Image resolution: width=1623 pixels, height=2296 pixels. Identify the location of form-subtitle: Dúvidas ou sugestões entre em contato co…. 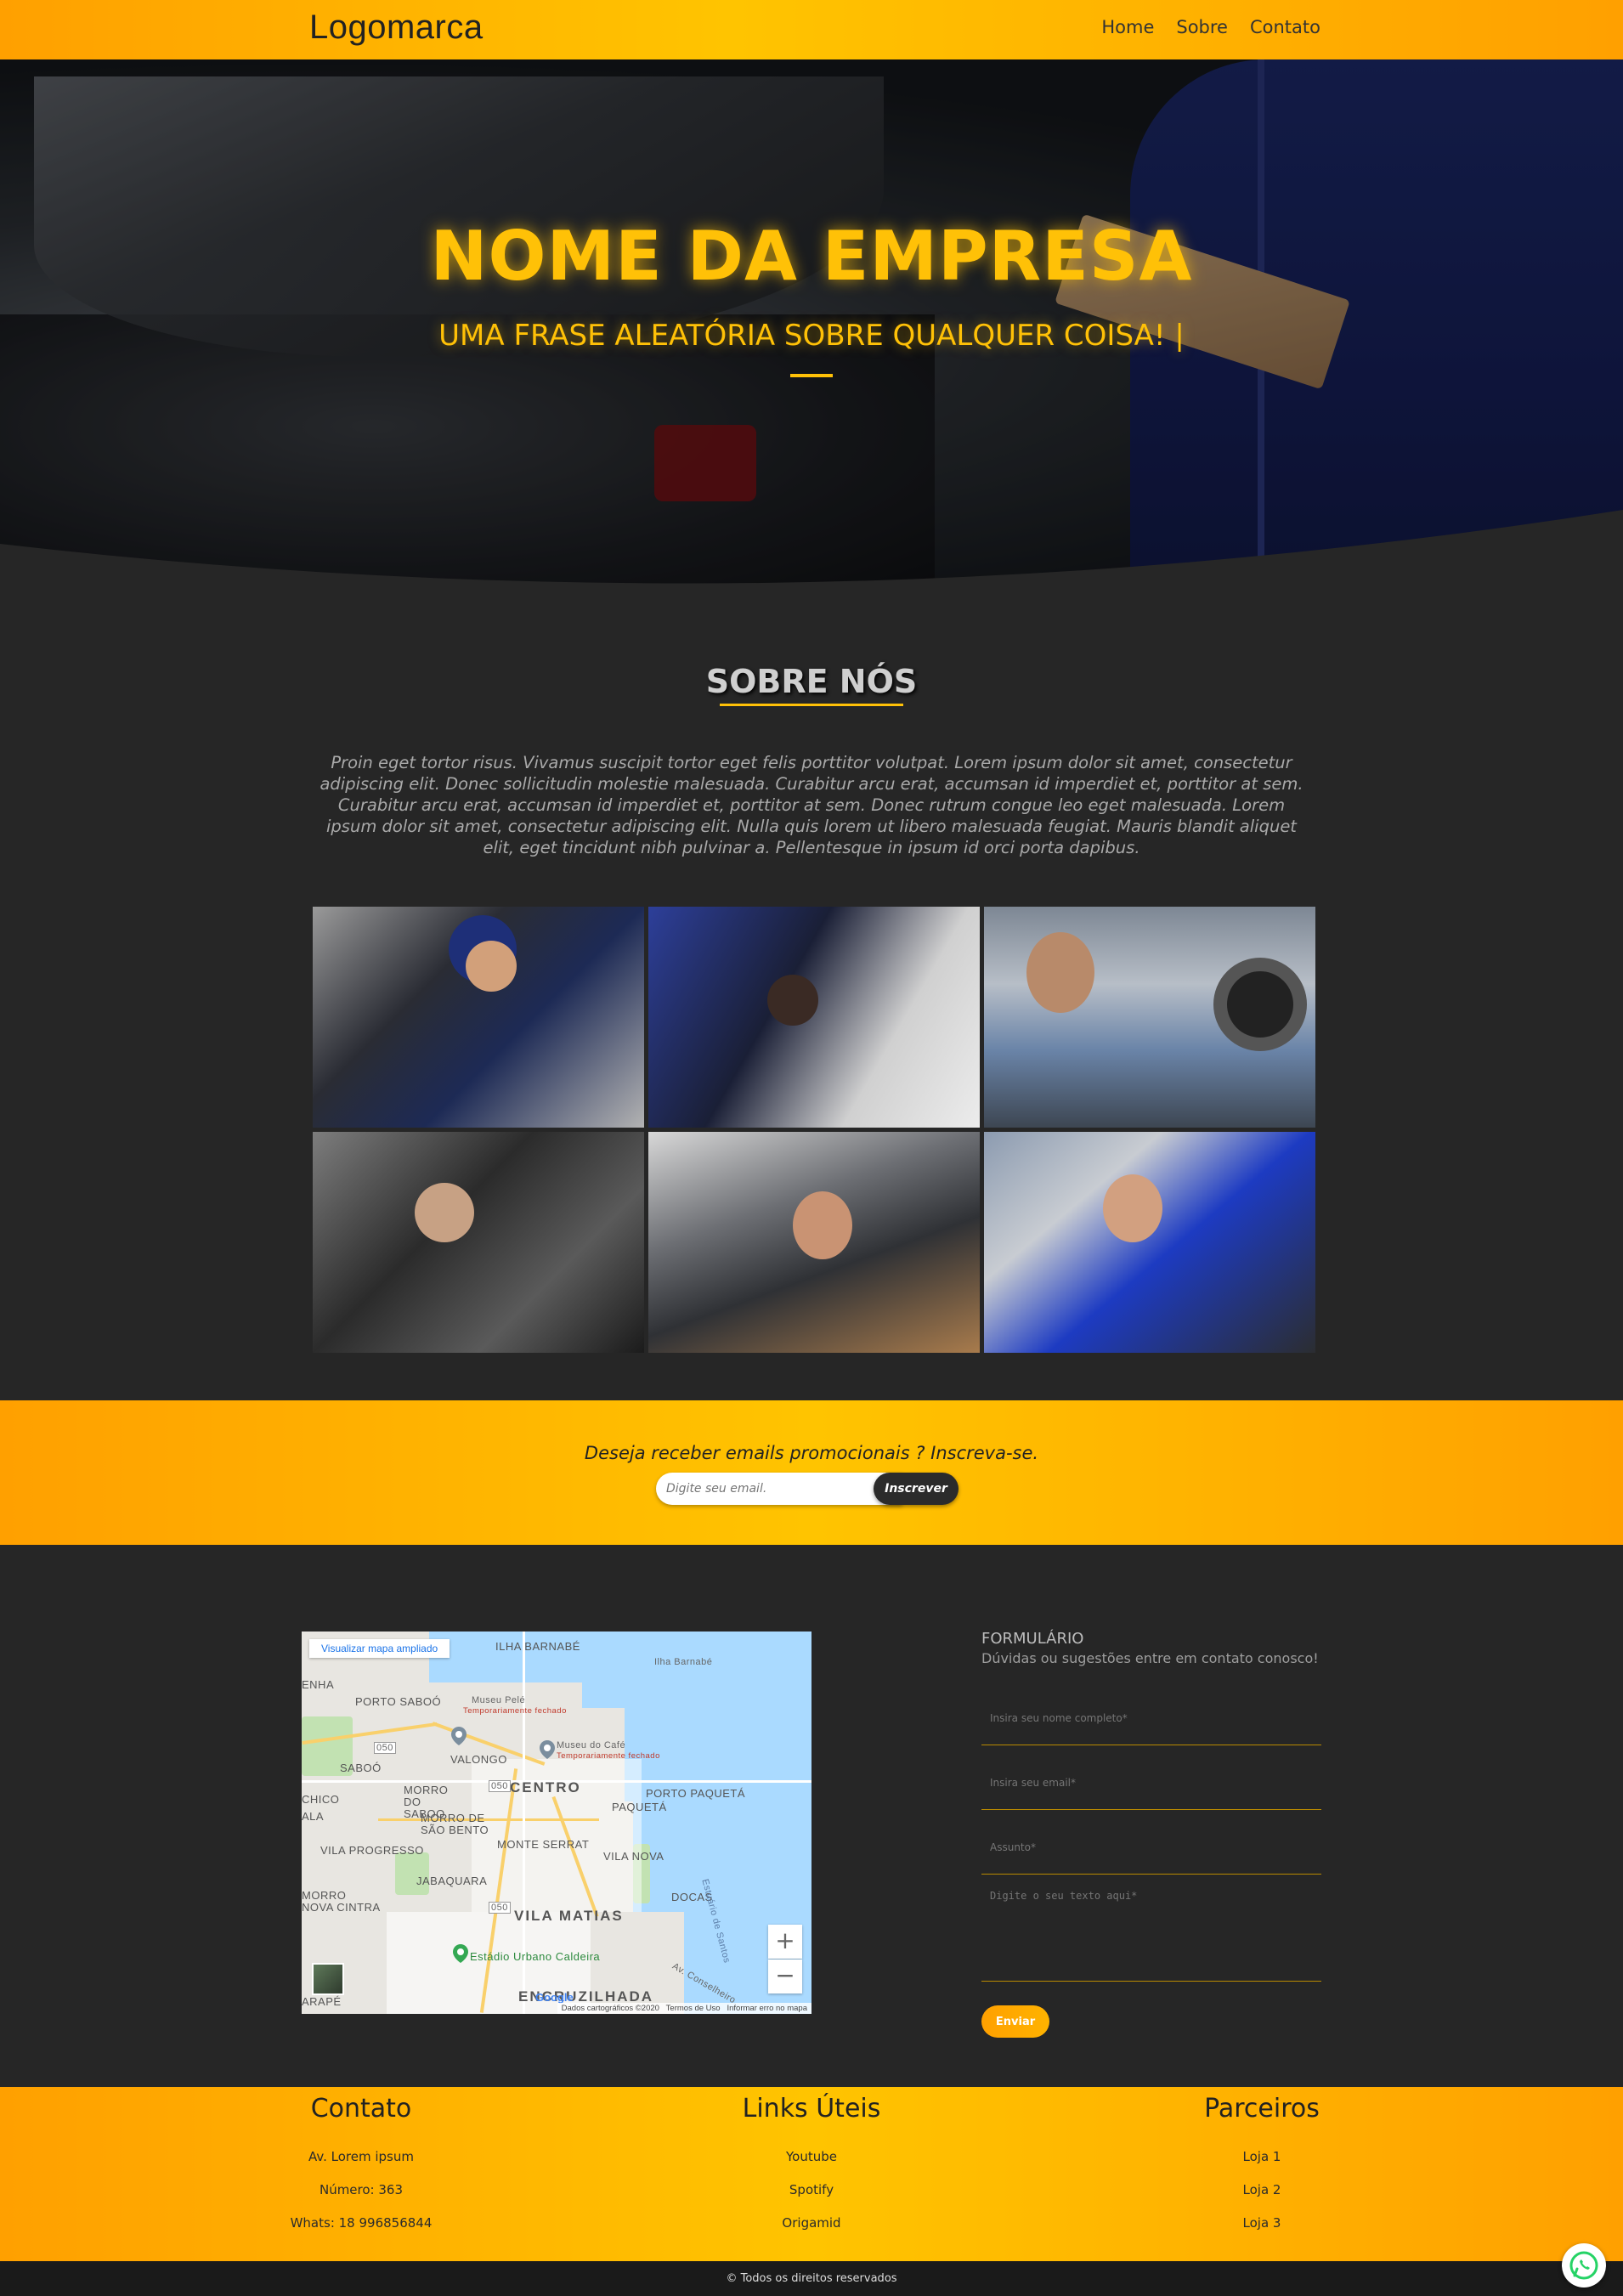
(1150, 1658).